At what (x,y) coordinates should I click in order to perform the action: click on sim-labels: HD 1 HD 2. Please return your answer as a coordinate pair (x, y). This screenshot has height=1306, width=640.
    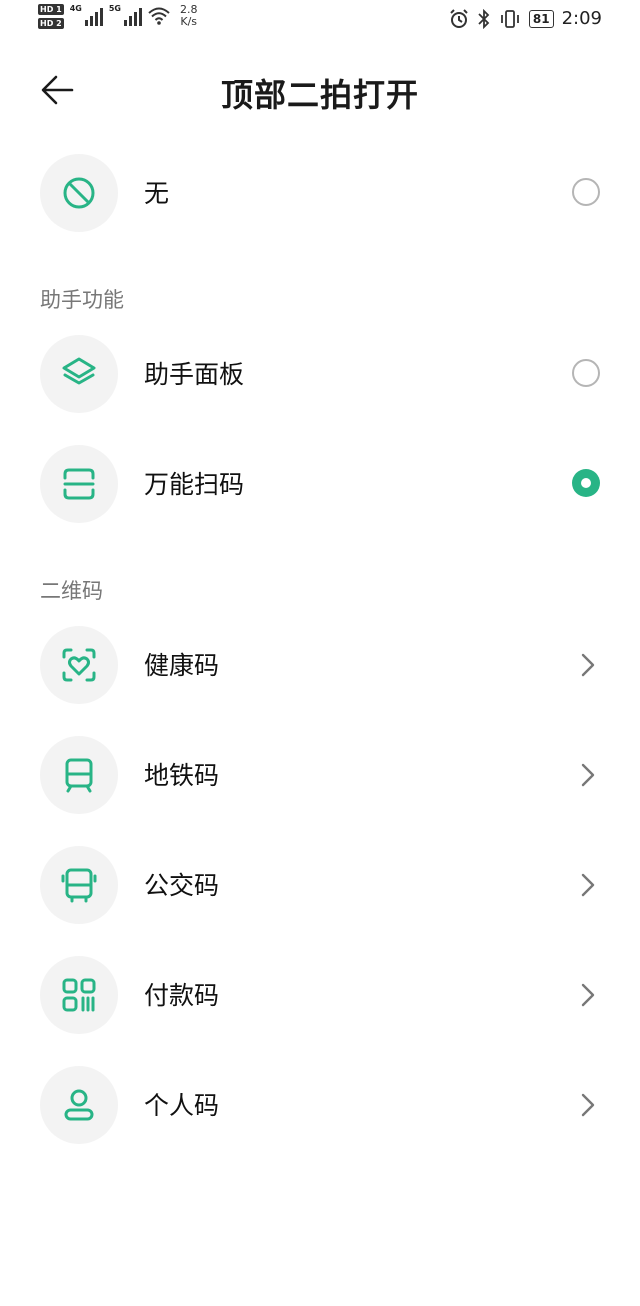
    Looking at the image, I should click on (51, 16).